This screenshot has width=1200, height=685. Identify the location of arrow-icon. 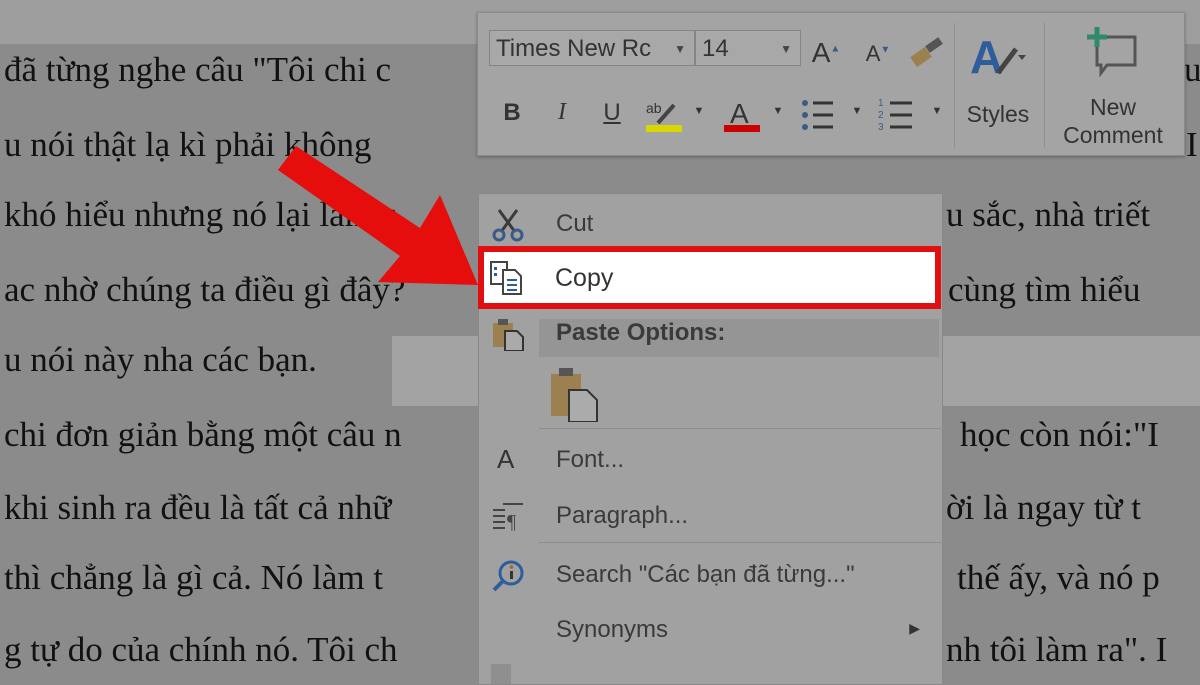
(378, 215).